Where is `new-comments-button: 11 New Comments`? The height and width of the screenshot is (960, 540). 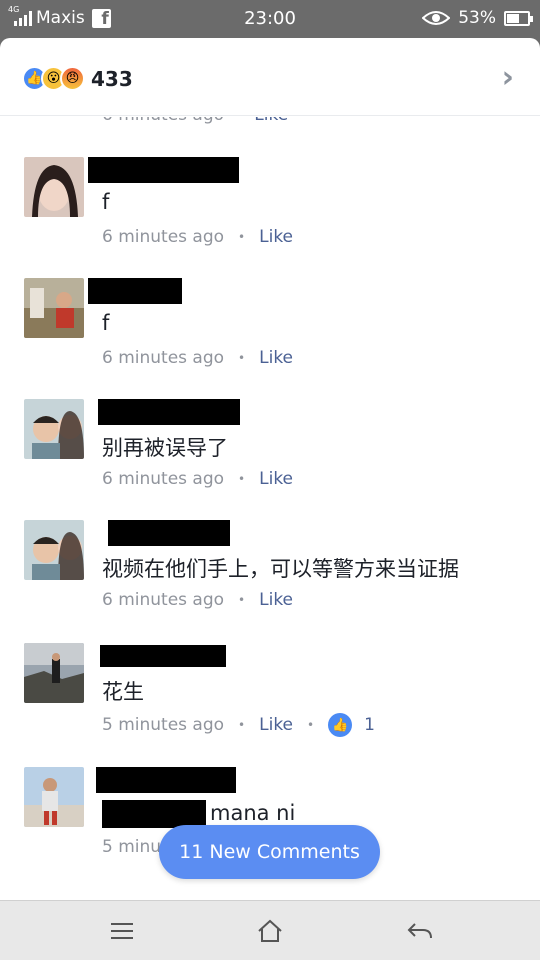 new-comments-button: 11 New Comments is located at coordinates (269, 852).